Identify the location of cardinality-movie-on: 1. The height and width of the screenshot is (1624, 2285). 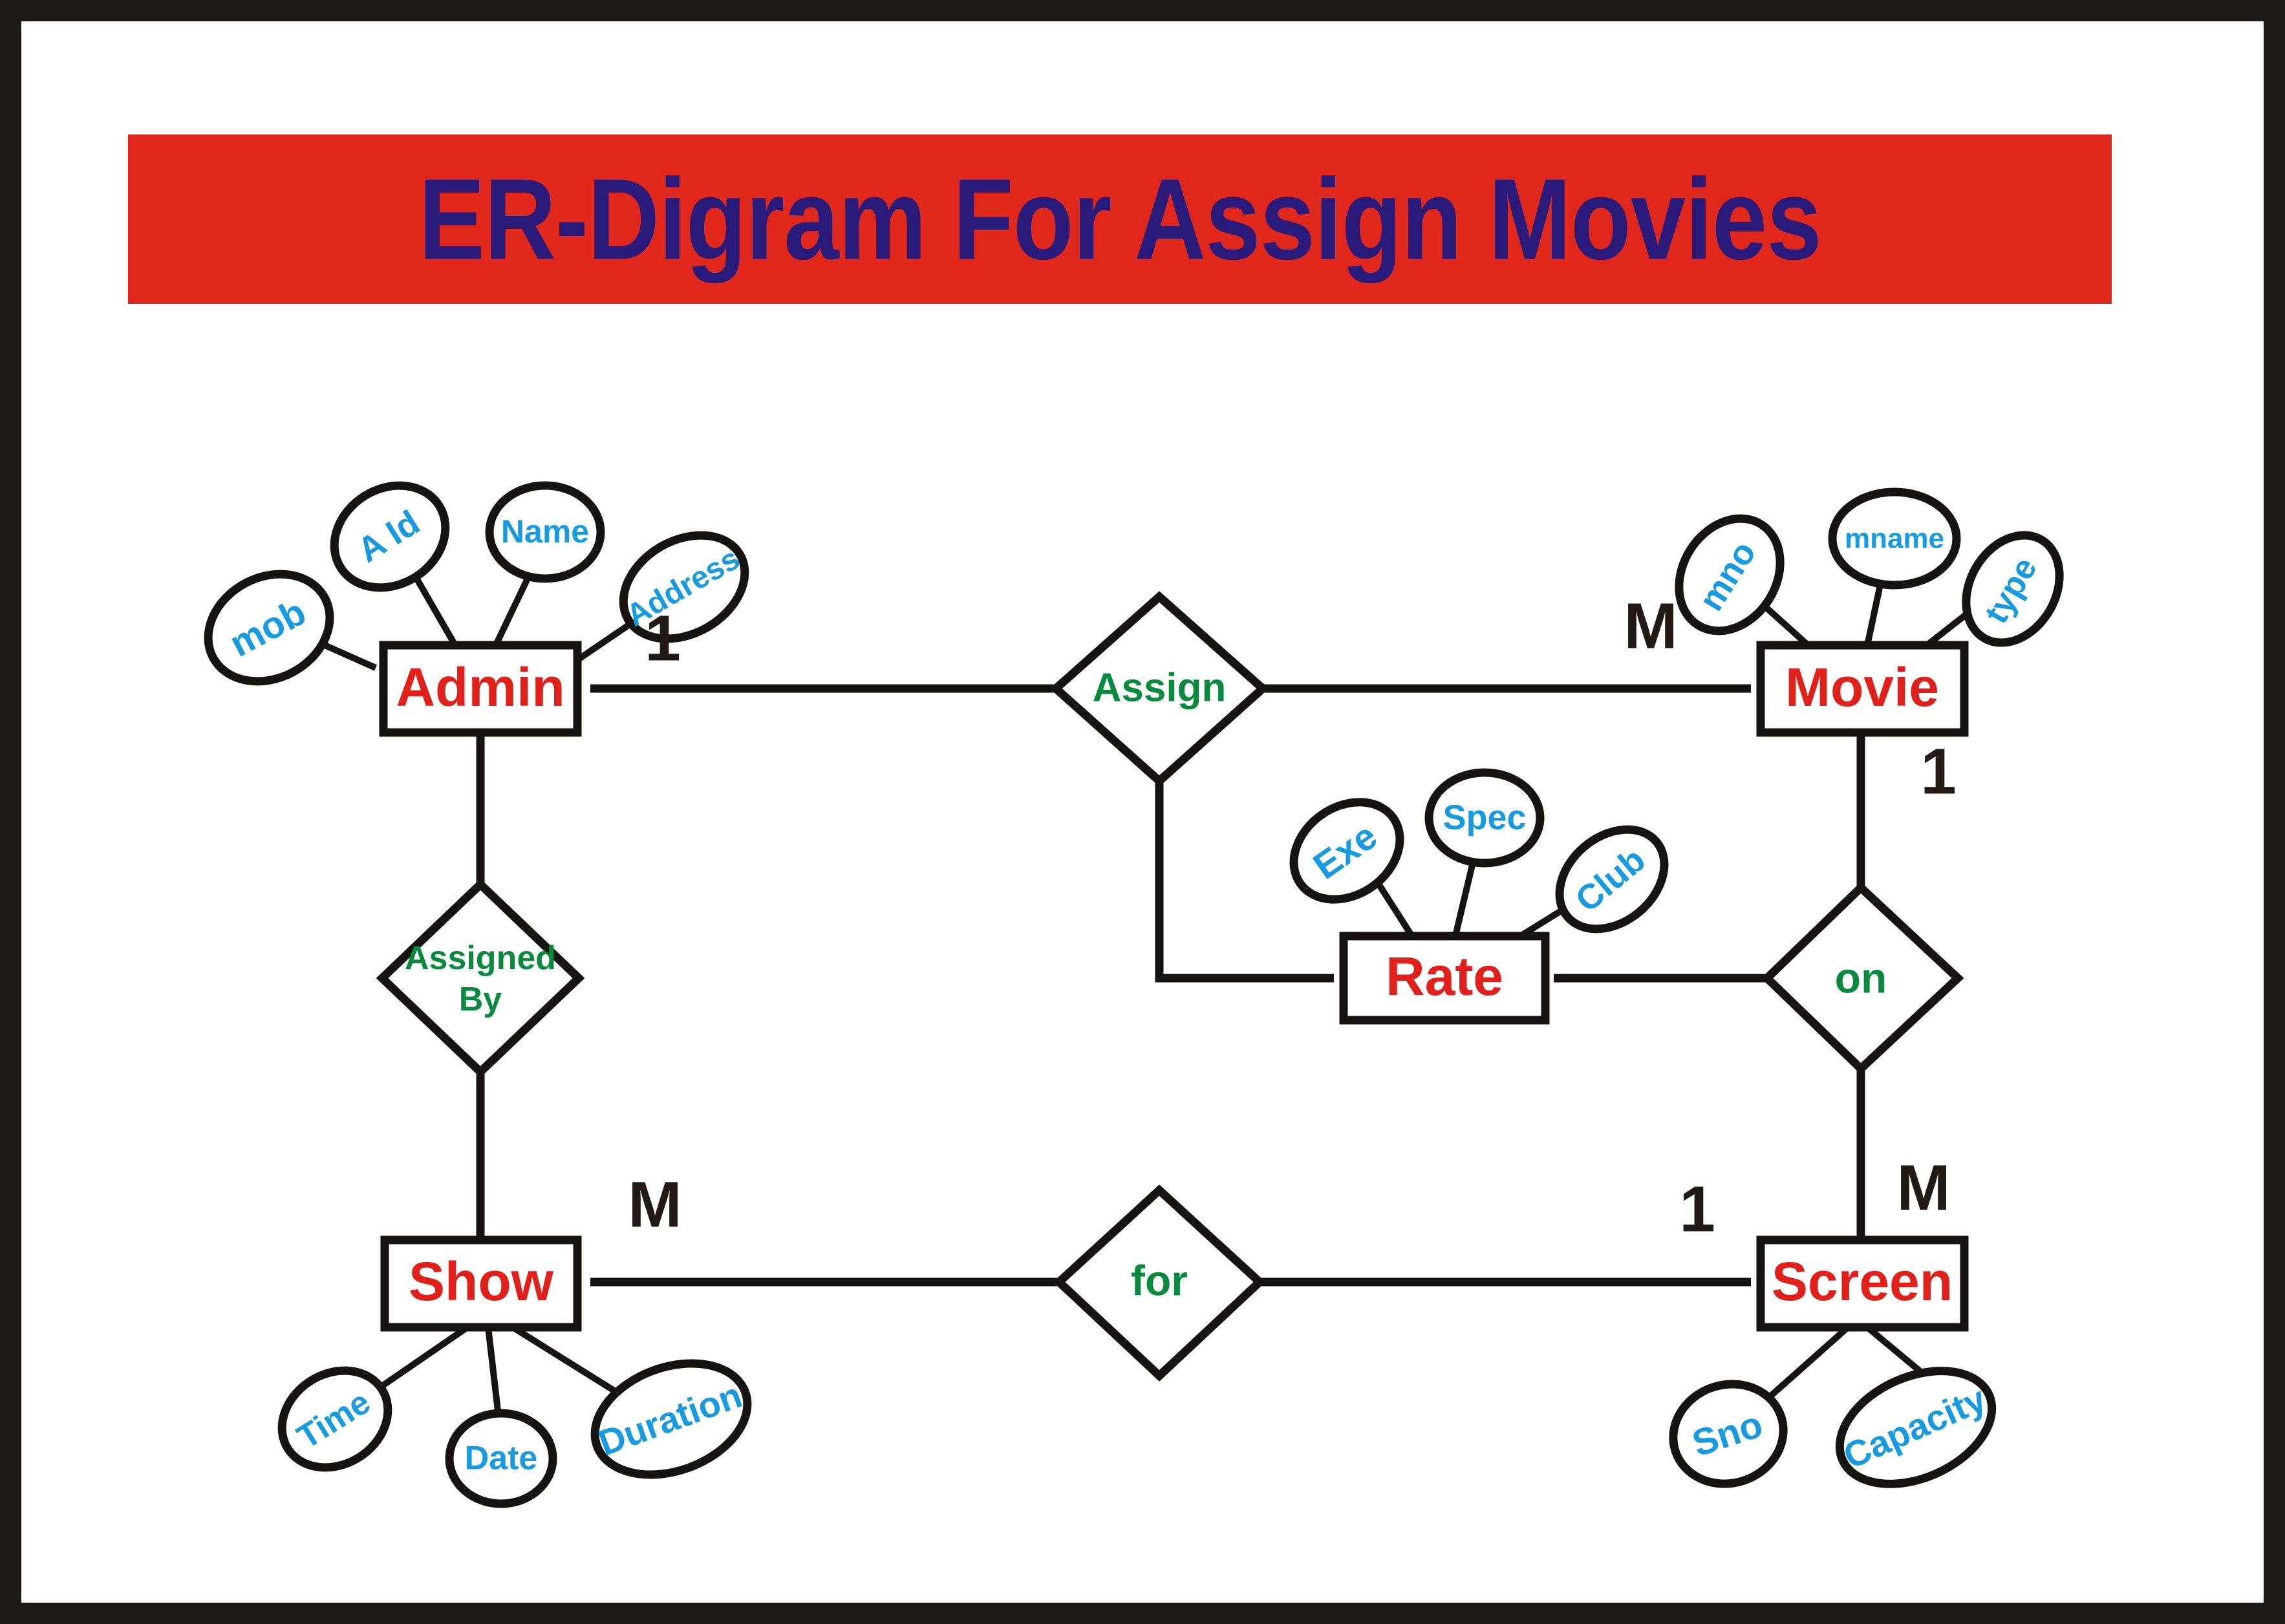
(1938, 771).